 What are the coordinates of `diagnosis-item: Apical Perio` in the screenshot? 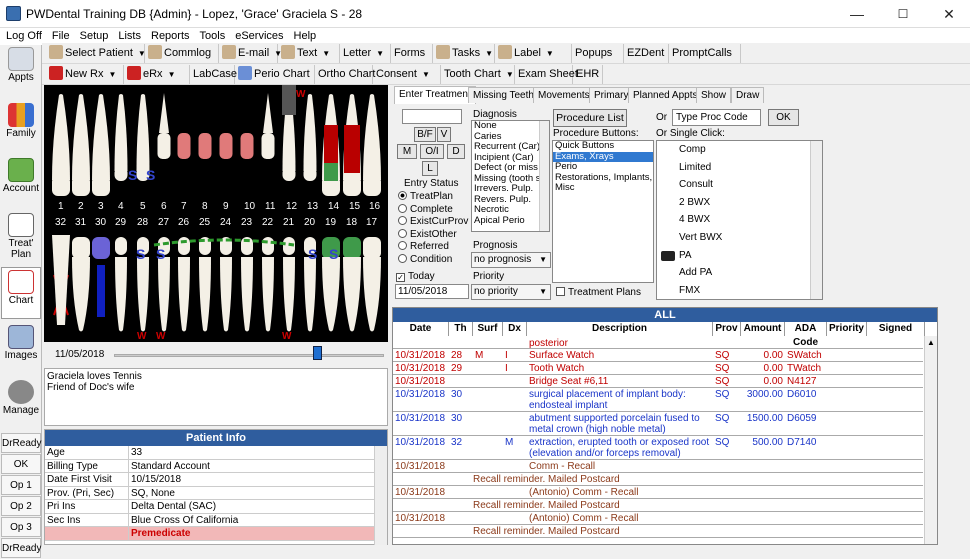 It's located at (510, 221).